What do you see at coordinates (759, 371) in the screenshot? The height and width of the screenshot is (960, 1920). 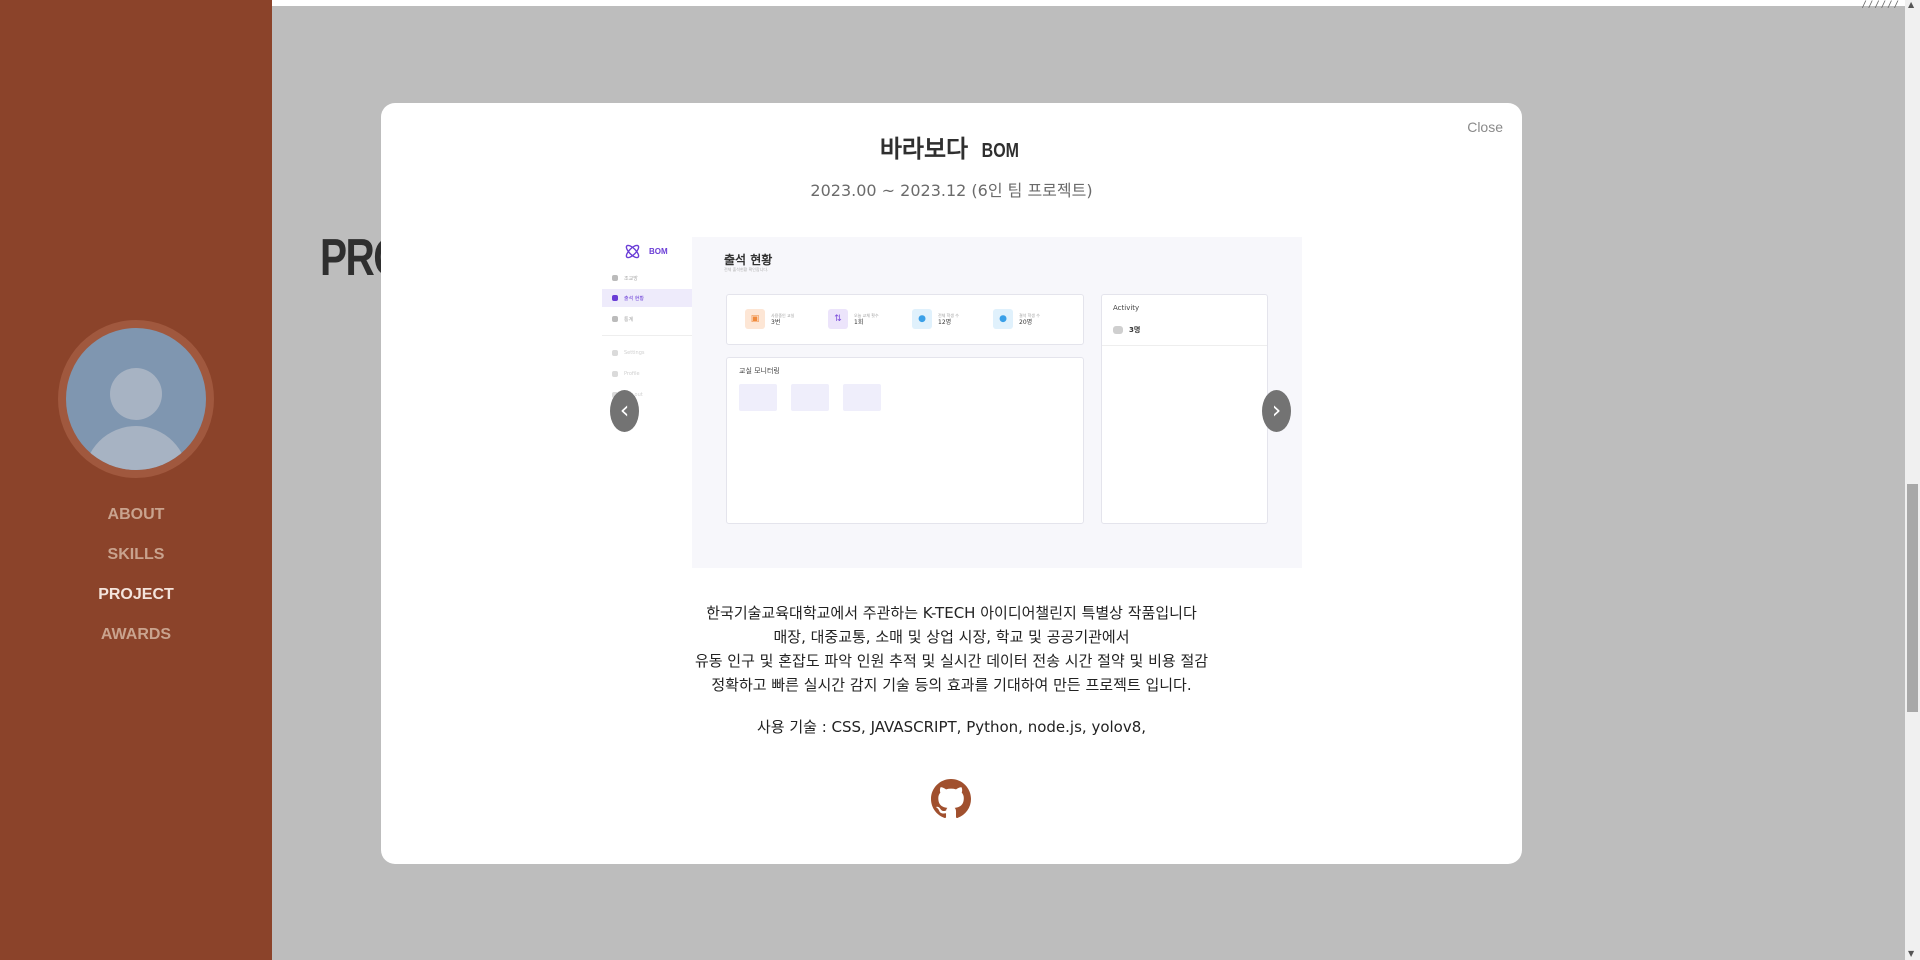 I see `monitor-title: 교실 모니터링` at bounding box center [759, 371].